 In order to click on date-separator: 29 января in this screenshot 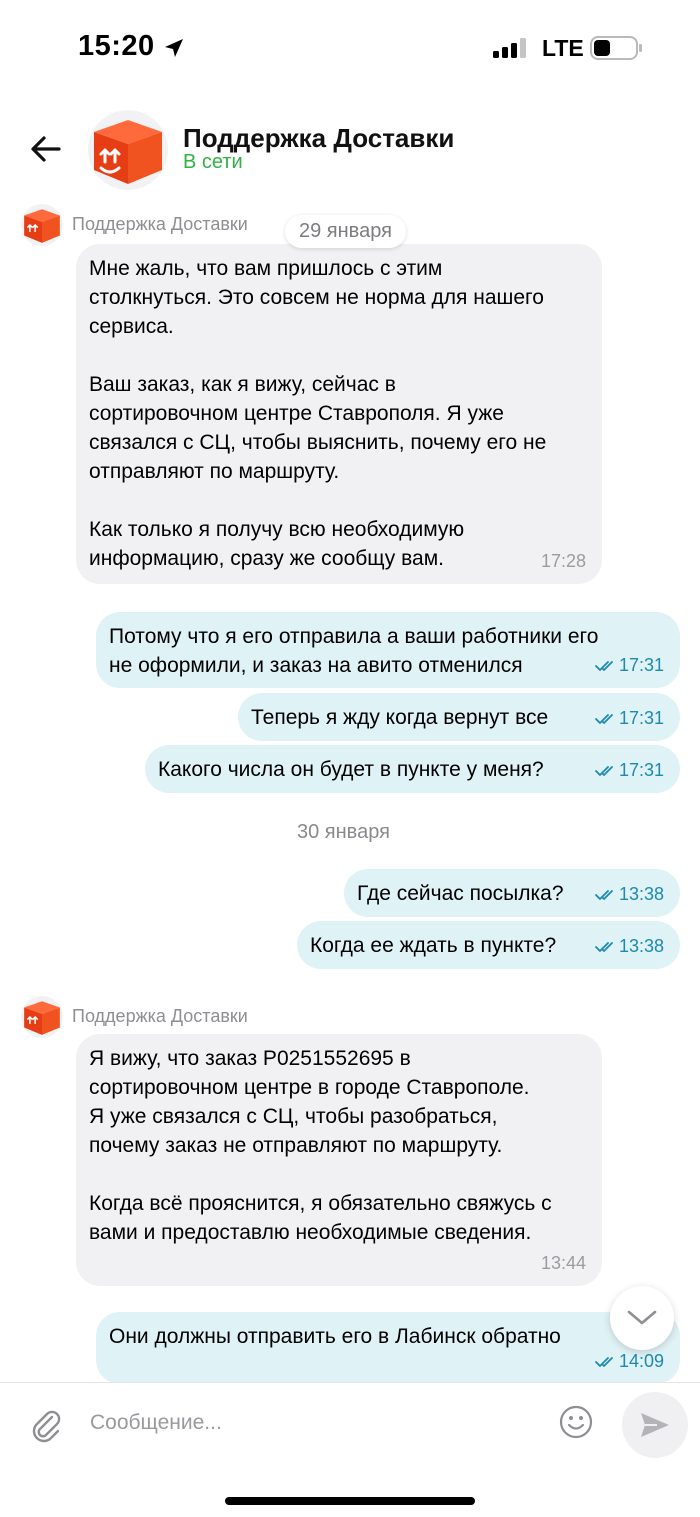, I will do `click(345, 231)`.